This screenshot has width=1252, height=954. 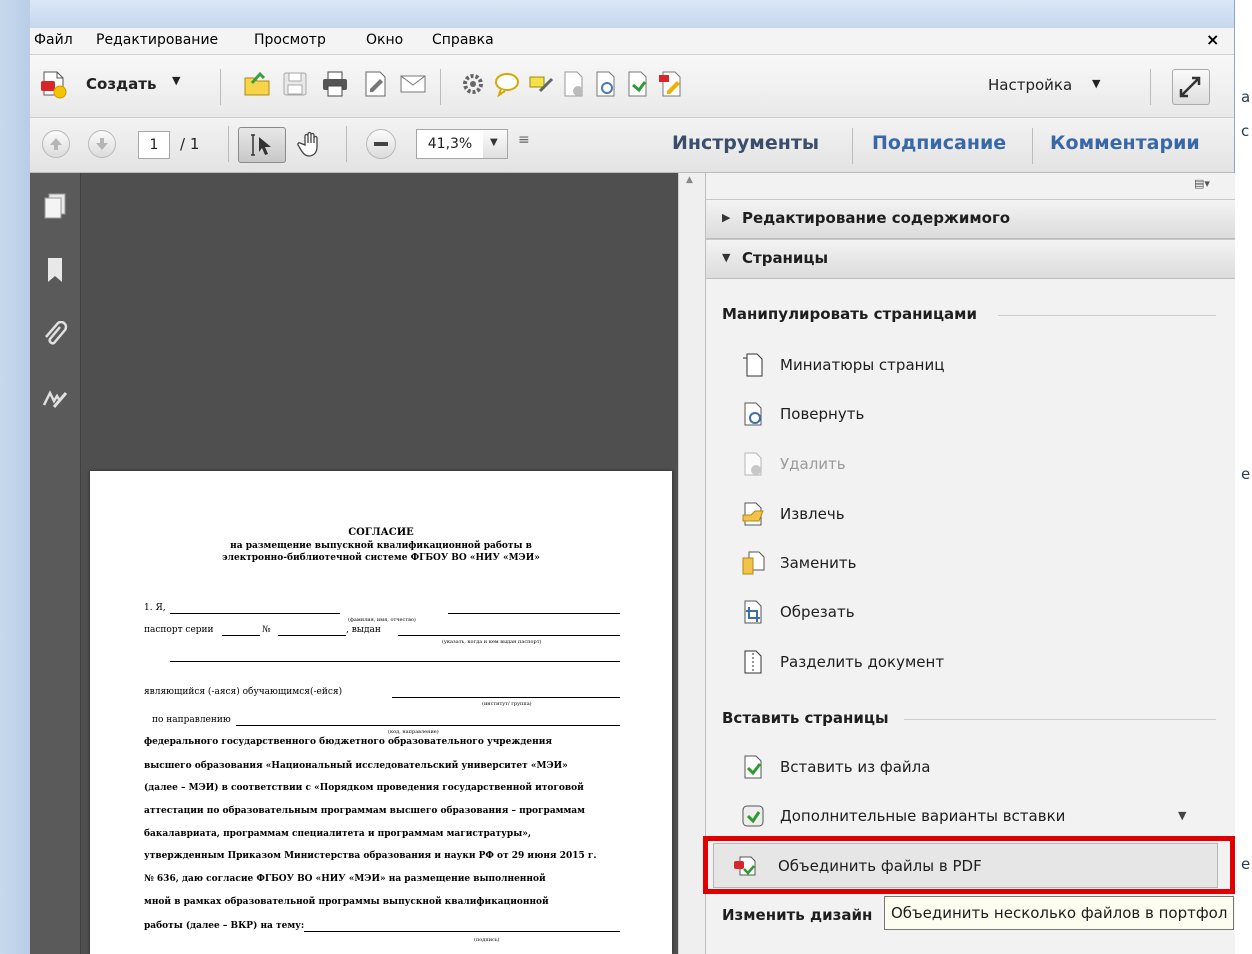 What do you see at coordinates (1125, 143) in the screenshot?
I see `tab-comments: Комментарии` at bounding box center [1125, 143].